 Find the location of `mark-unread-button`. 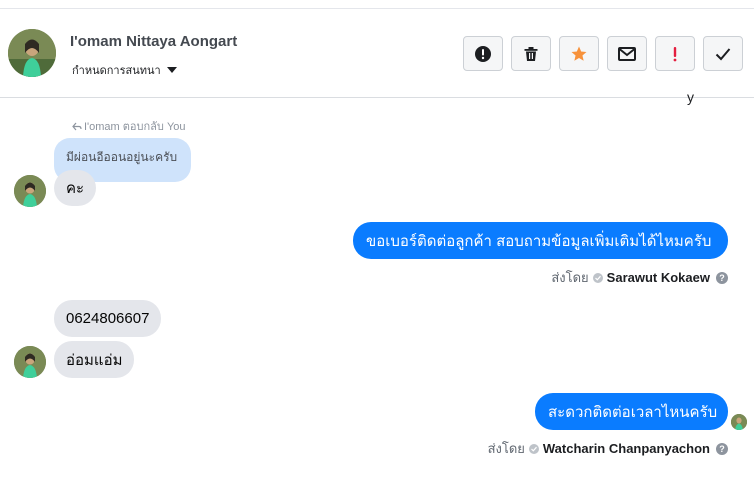

mark-unread-button is located at coordinates (627, 53).